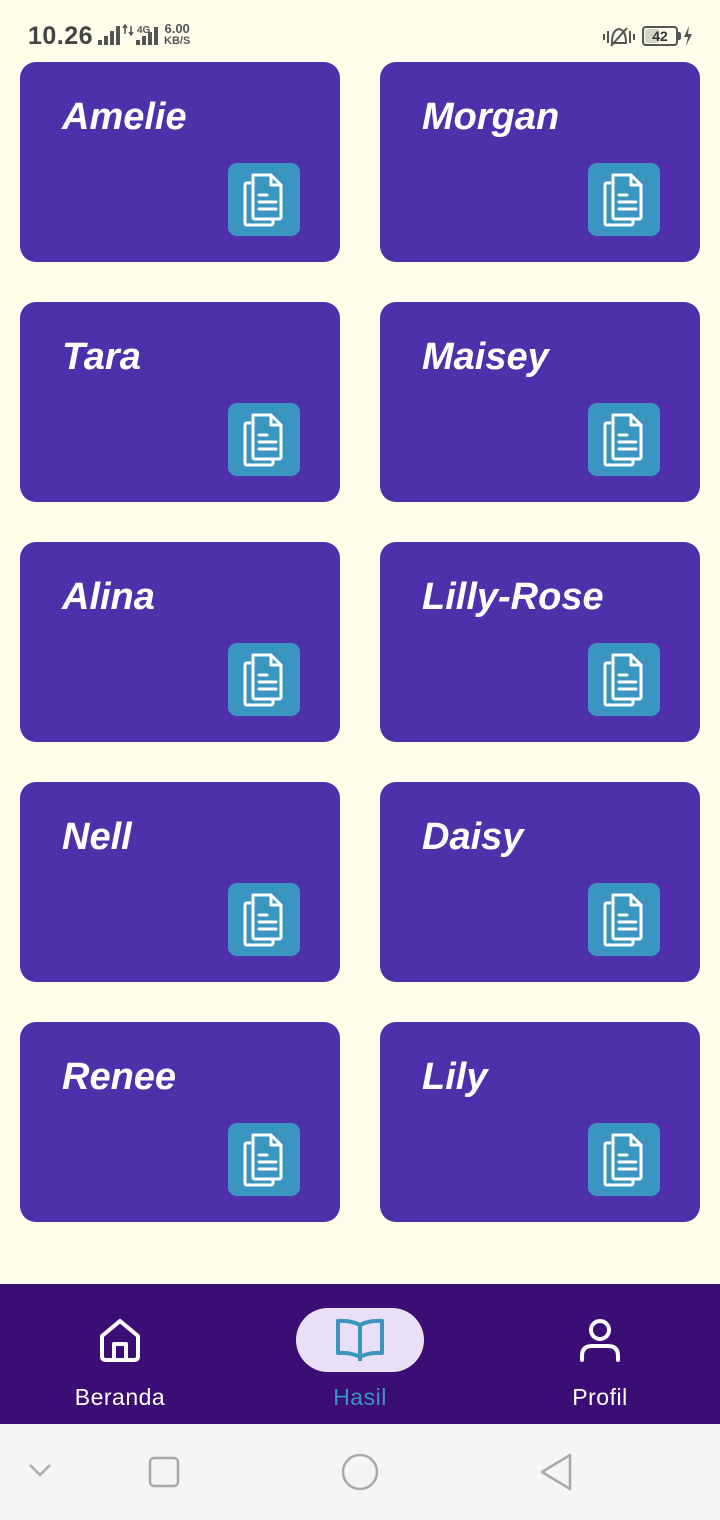 This screenshot has width=720, height=1520. Describe the element at coordinates (540, 882) in the screenshot. I see `result-card: Daisy` at that location.